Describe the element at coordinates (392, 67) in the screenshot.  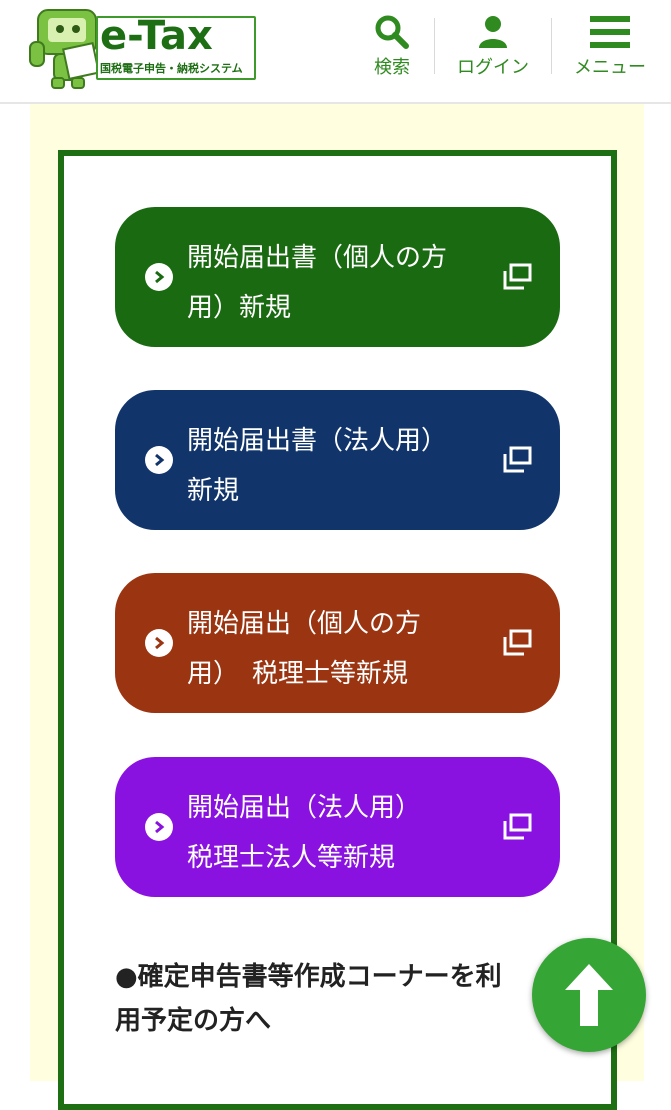
I see `search-label: 検索` at that location.